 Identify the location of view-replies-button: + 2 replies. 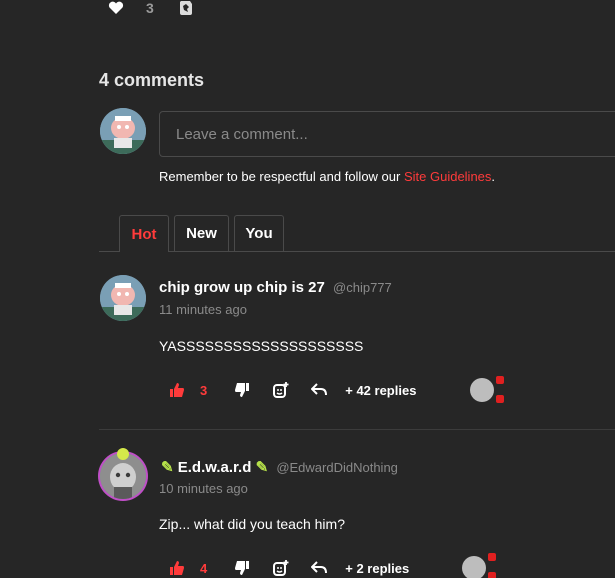
(377, 568).